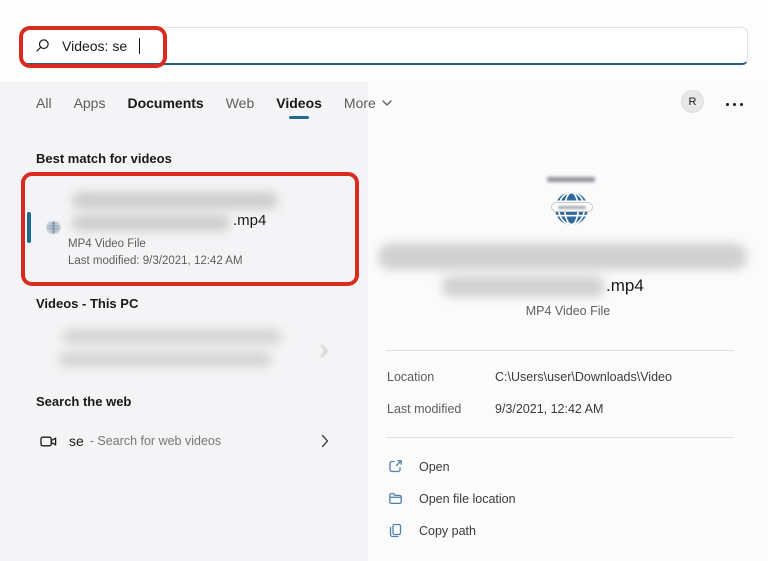 Image resolution: width=768 pixels, height=561 pixels. I want to click on search-filter-tabs: All Apps Documents Web Videos More, so click(214, 107).